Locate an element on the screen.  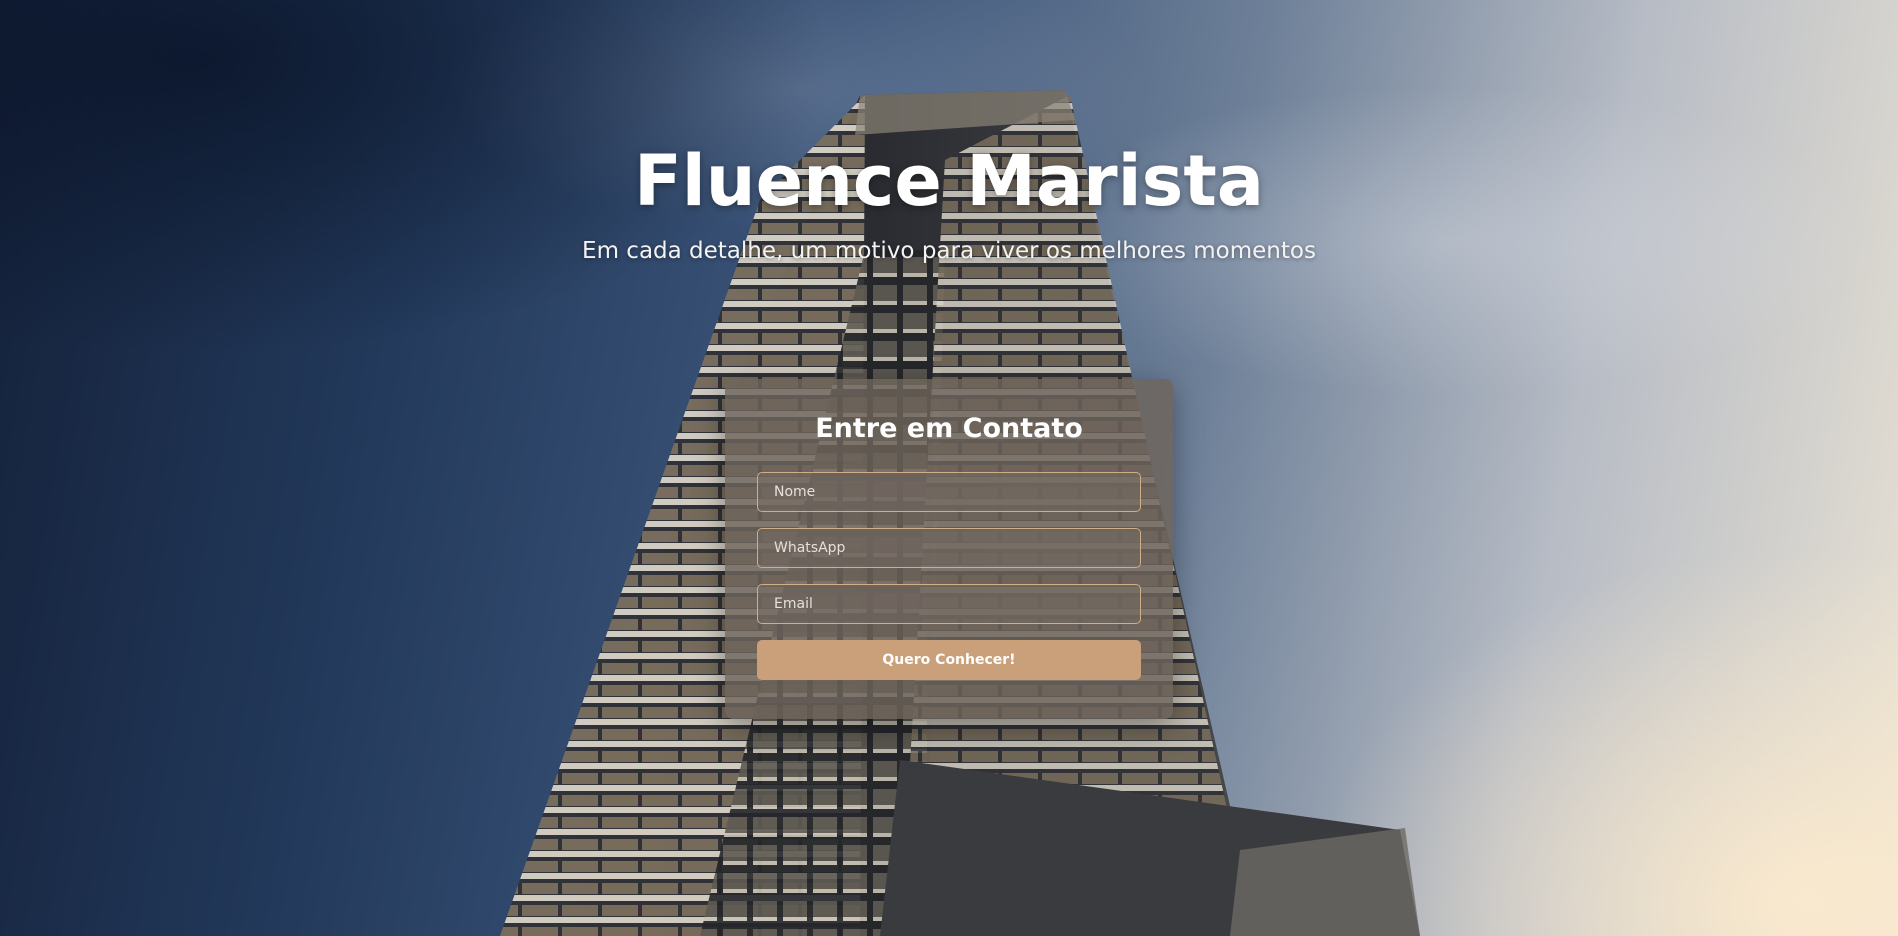
name-field is located at coordinates (949, 492).